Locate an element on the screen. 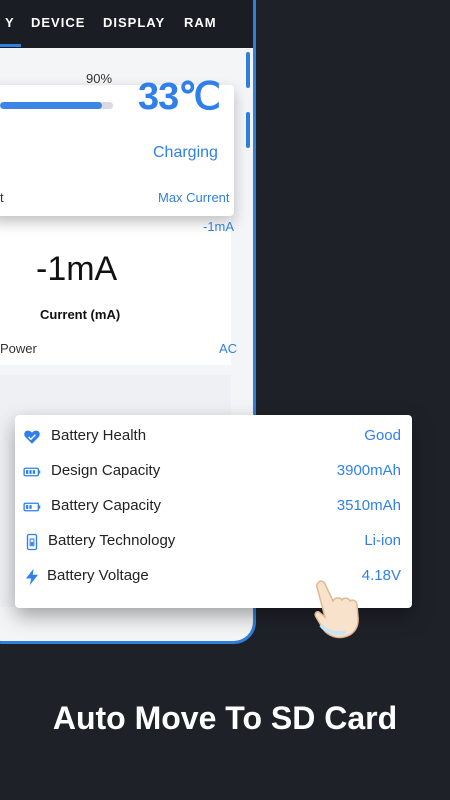 This screenshot has width=450, height=800. design-capacity-row: Design Capacity 3900mAh is located at coordinates (213, 472).